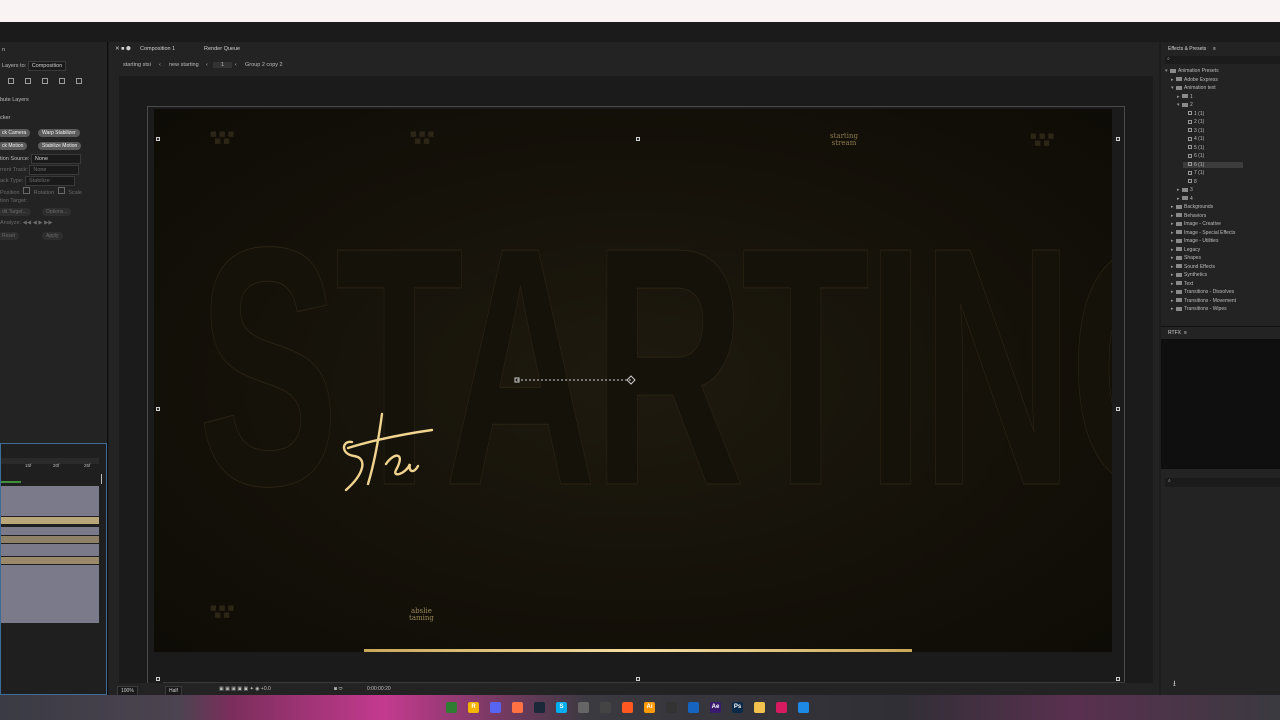 Image resolution: width=1280 pixels, height=720 pixels. Describe the element at coordinates (1189, 275) in the screenshot. I see `effects-folder: ▸ Synthetics` at that location.